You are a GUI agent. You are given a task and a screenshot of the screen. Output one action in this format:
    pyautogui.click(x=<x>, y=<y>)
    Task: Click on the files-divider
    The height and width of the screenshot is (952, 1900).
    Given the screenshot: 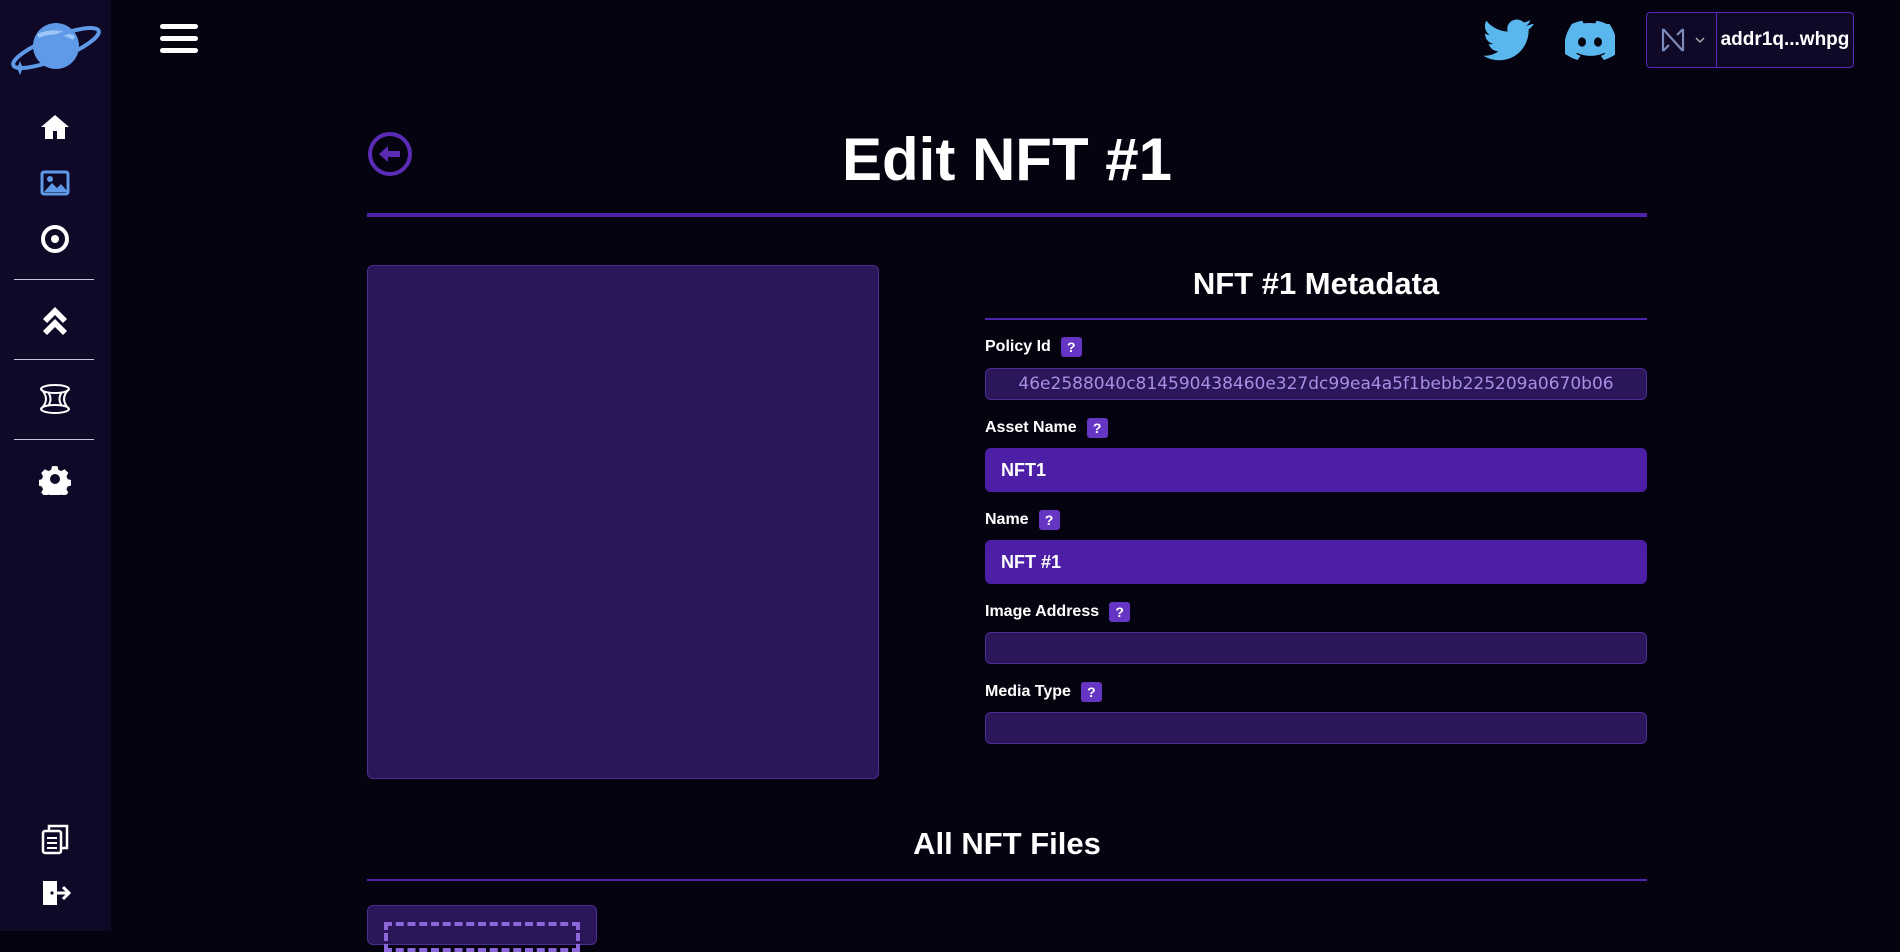 What is the action you would take?
    pyautogui.click(x=1007, y=880)
    